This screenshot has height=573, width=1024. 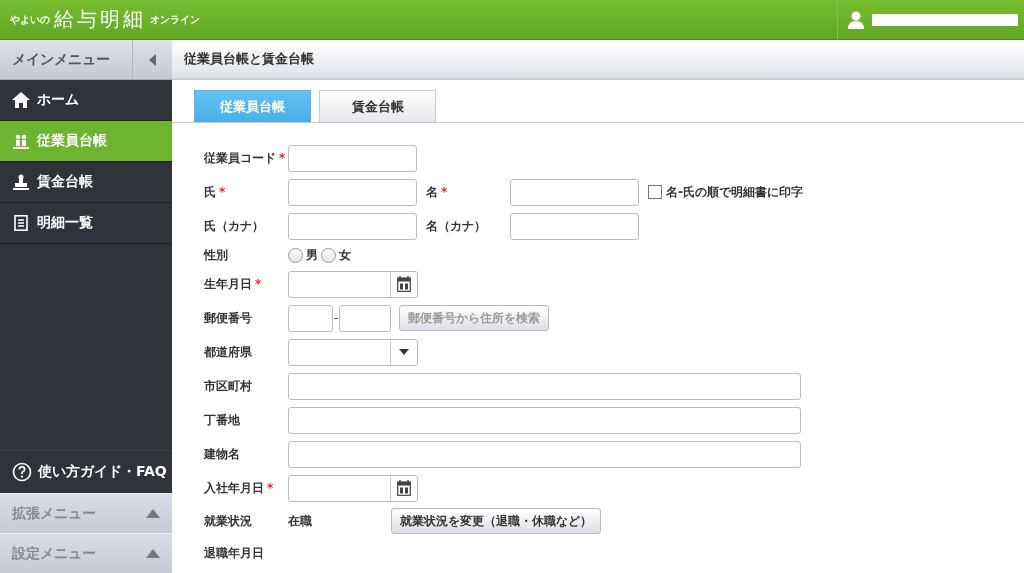 What do you see at coordinates (22, 472) in the screenshot?
I see `help-icon` at bounding box center [22, 472].